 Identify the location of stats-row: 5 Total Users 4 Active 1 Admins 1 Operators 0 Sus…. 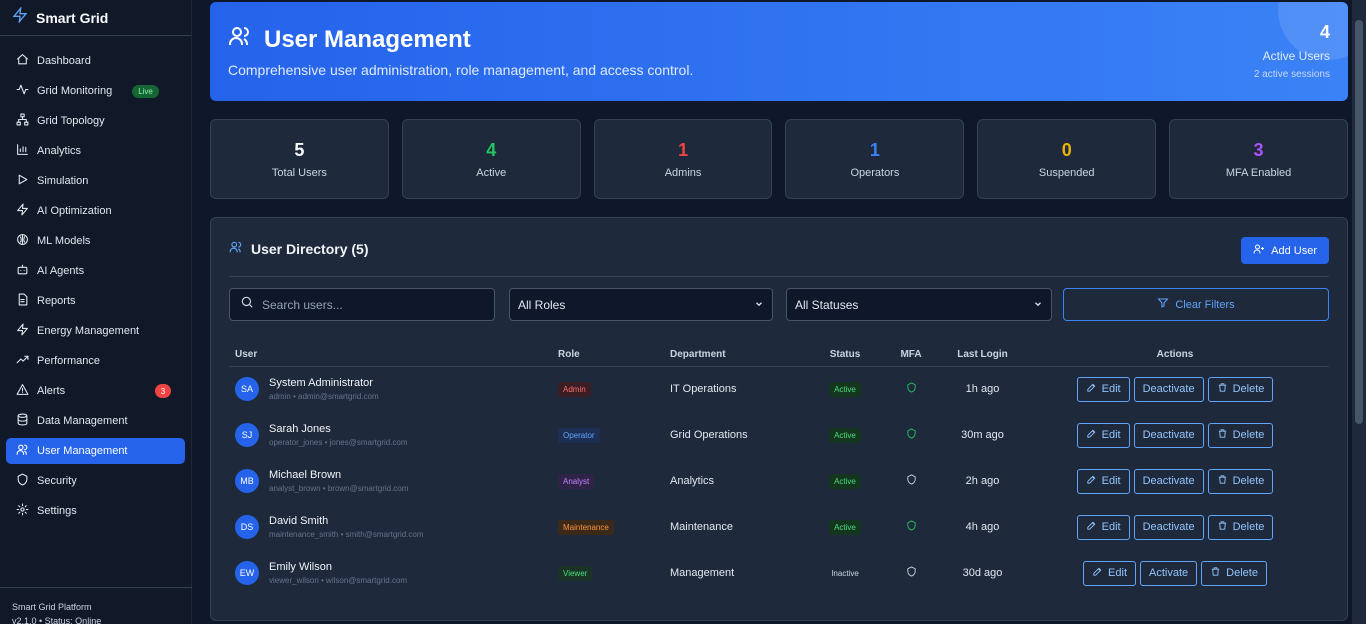
(779, 159).